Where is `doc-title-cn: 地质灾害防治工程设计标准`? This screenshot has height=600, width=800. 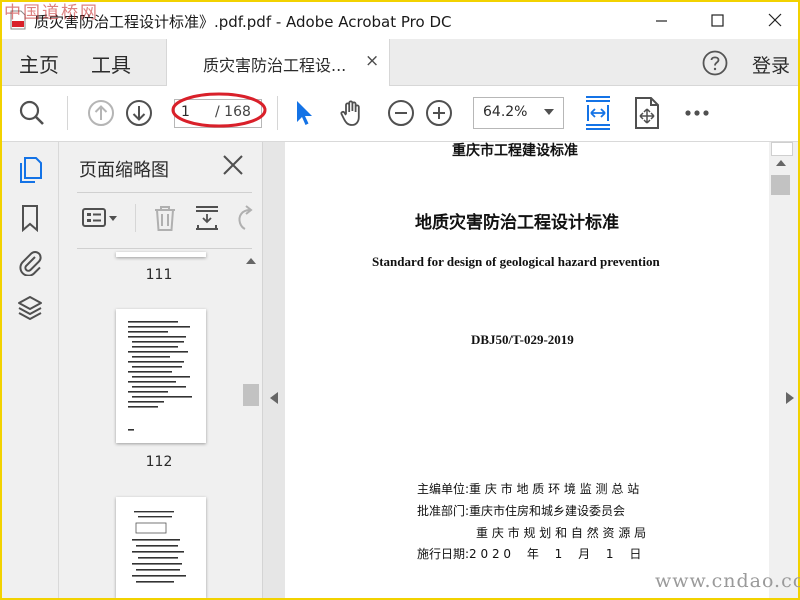 doc-title-cn: 地质灾害防治工程设计标准 is located at coordinates (517, 223).